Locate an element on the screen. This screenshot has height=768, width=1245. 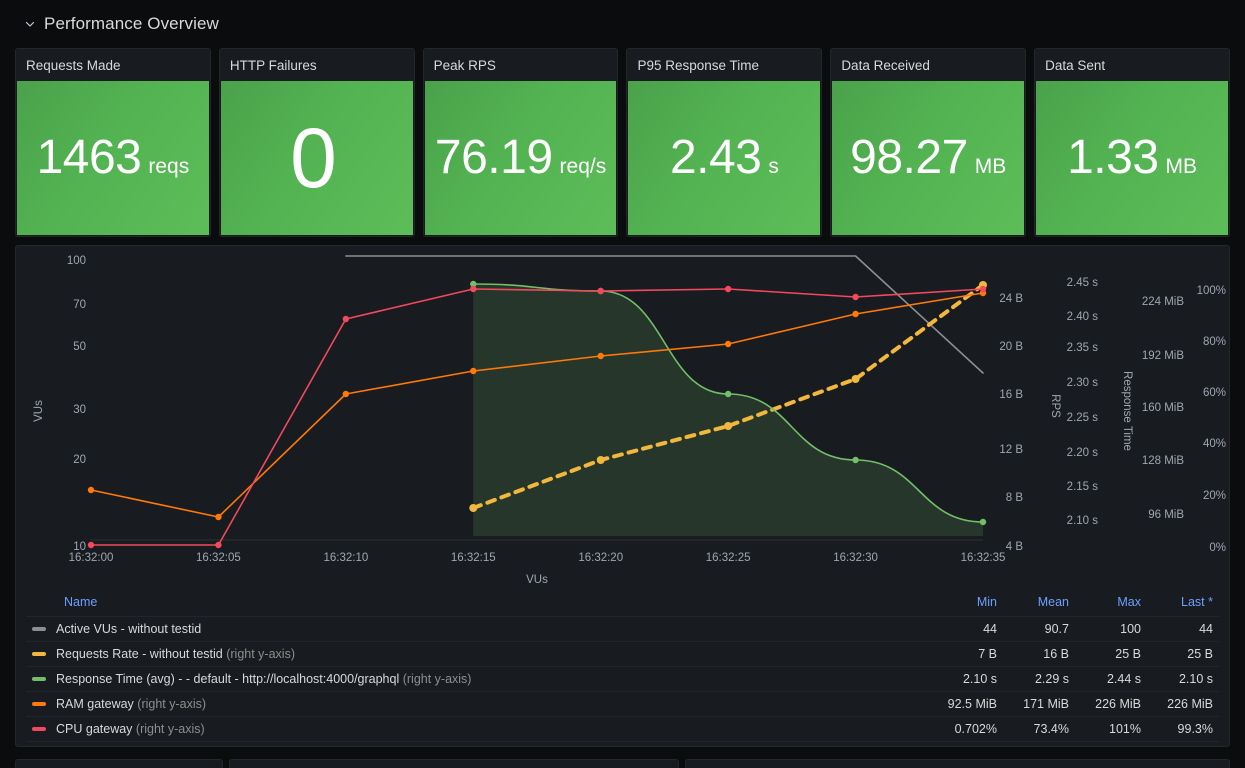
series-fills is located at coordinates (728, 410).